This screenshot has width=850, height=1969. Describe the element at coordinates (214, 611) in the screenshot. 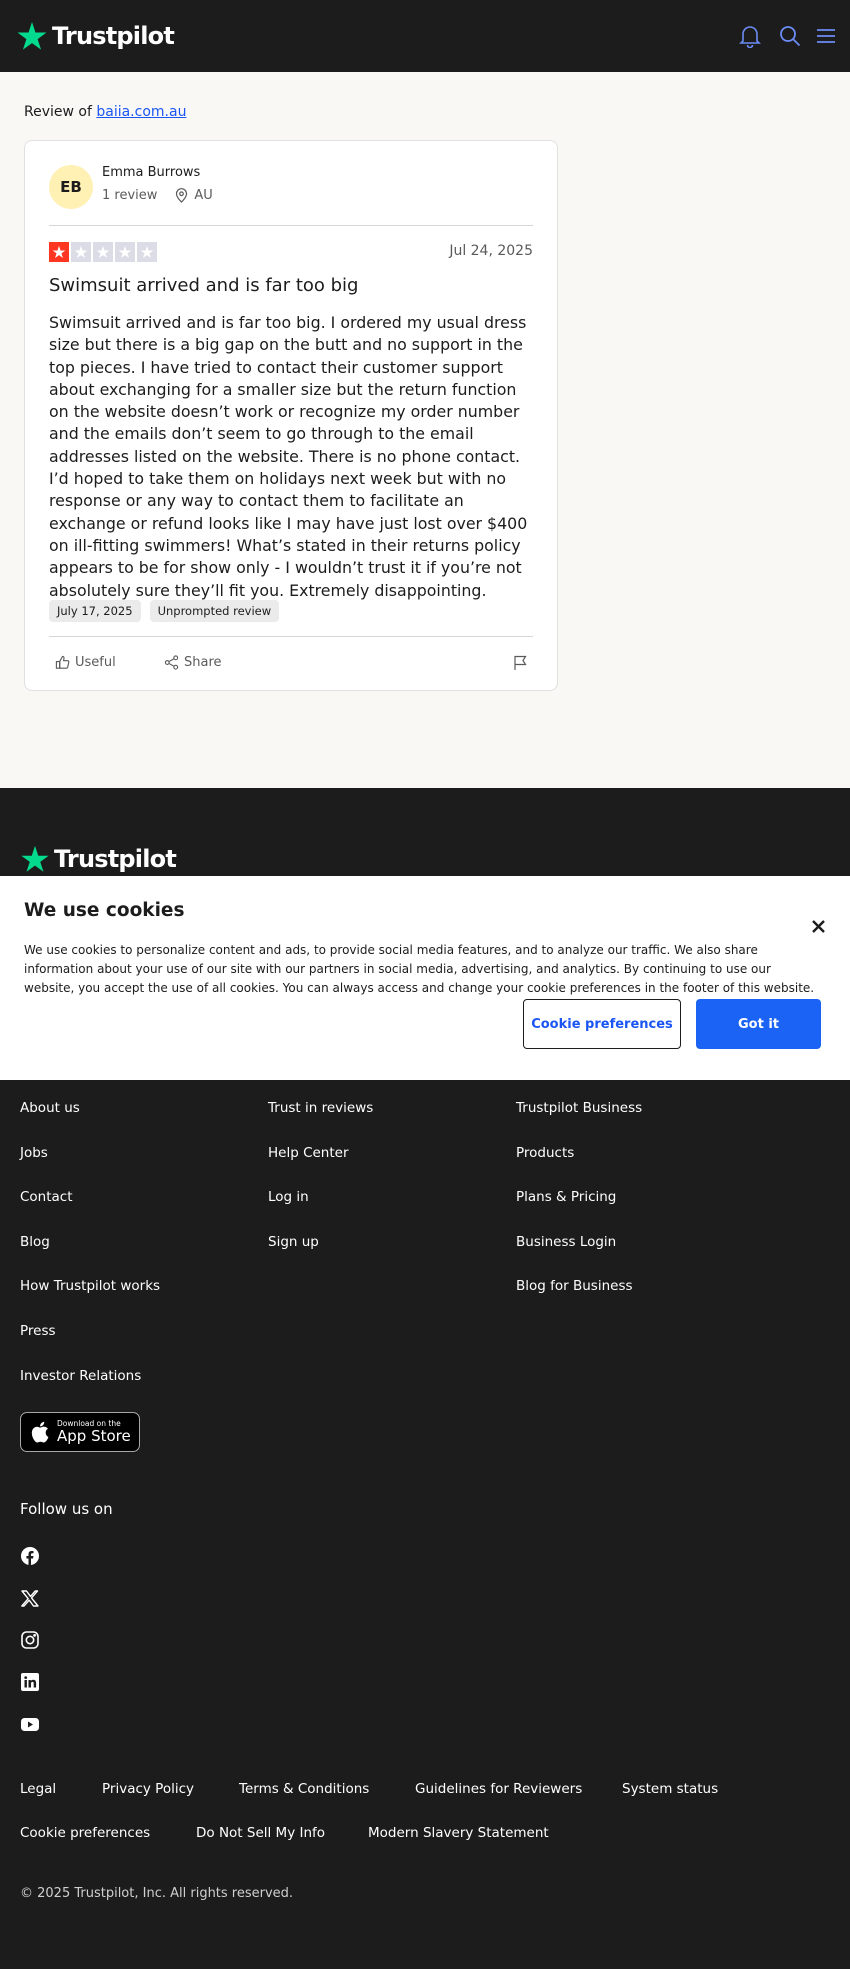

I see `unprompted-review-badge: Unprompted review` at that location.